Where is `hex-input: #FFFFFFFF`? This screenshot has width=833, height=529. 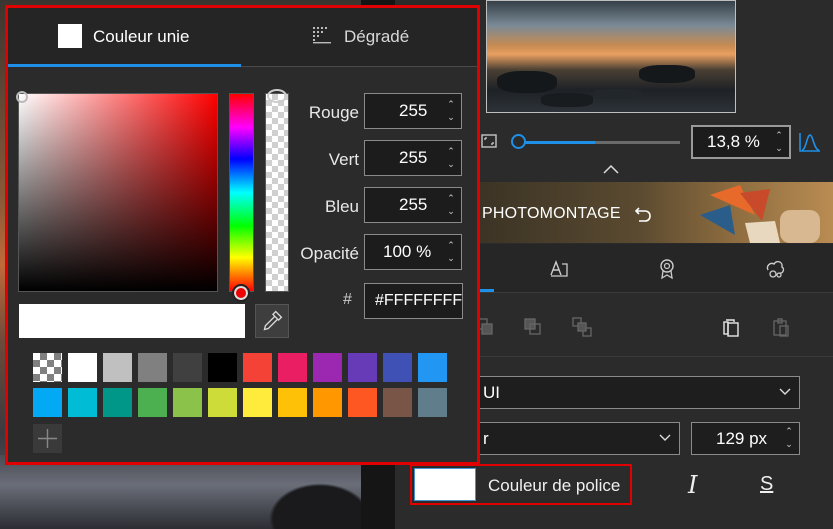 hex-input: #FFFFFFFF is located at coordinates (413, 301).